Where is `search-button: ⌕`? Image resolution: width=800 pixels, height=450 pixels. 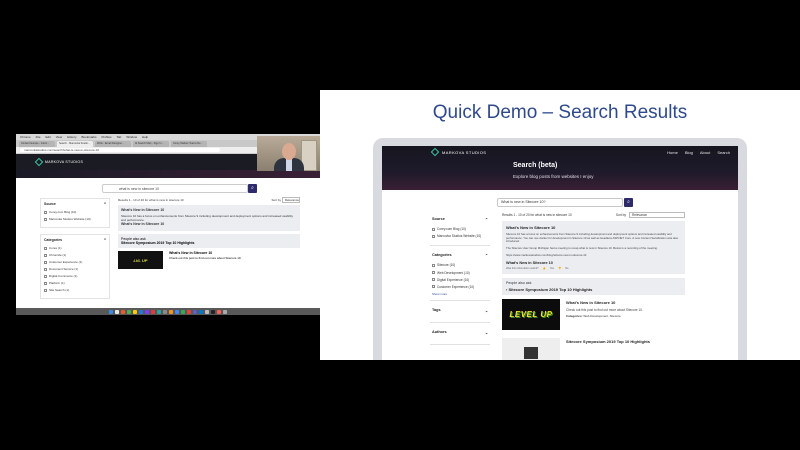
search-button: ⌕ is located at coordinates (628, 202).